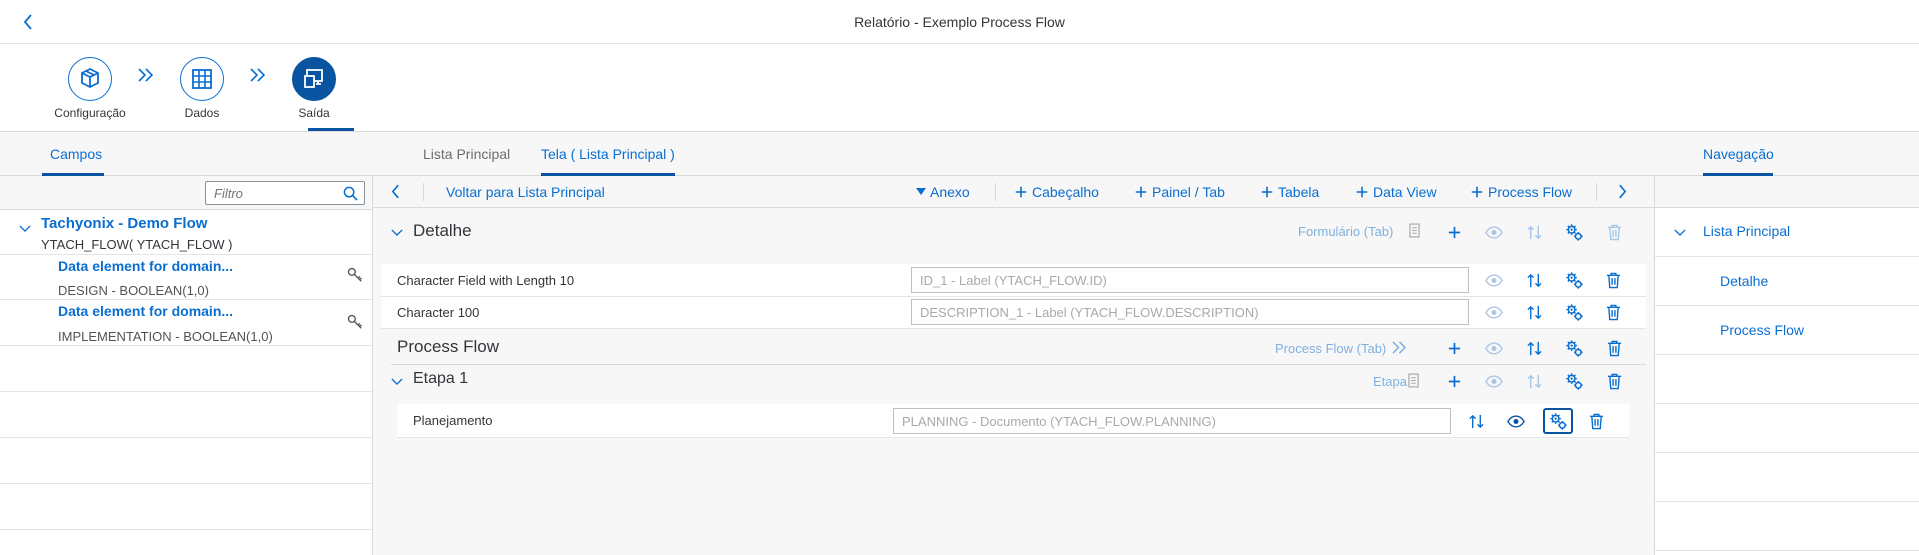 The image size is (1919, 555). Describe the element at coordinates (1787, 281) in the screenshot. I see `nav-item-detalhe: Detalhe` at that location.